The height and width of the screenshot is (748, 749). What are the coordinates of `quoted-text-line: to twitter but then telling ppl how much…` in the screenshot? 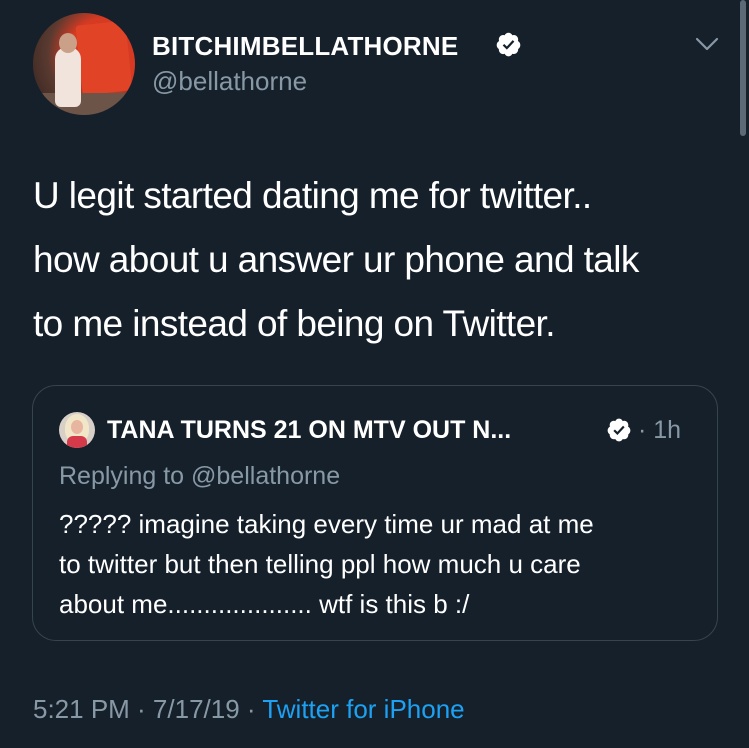 It's located at (320, 564).